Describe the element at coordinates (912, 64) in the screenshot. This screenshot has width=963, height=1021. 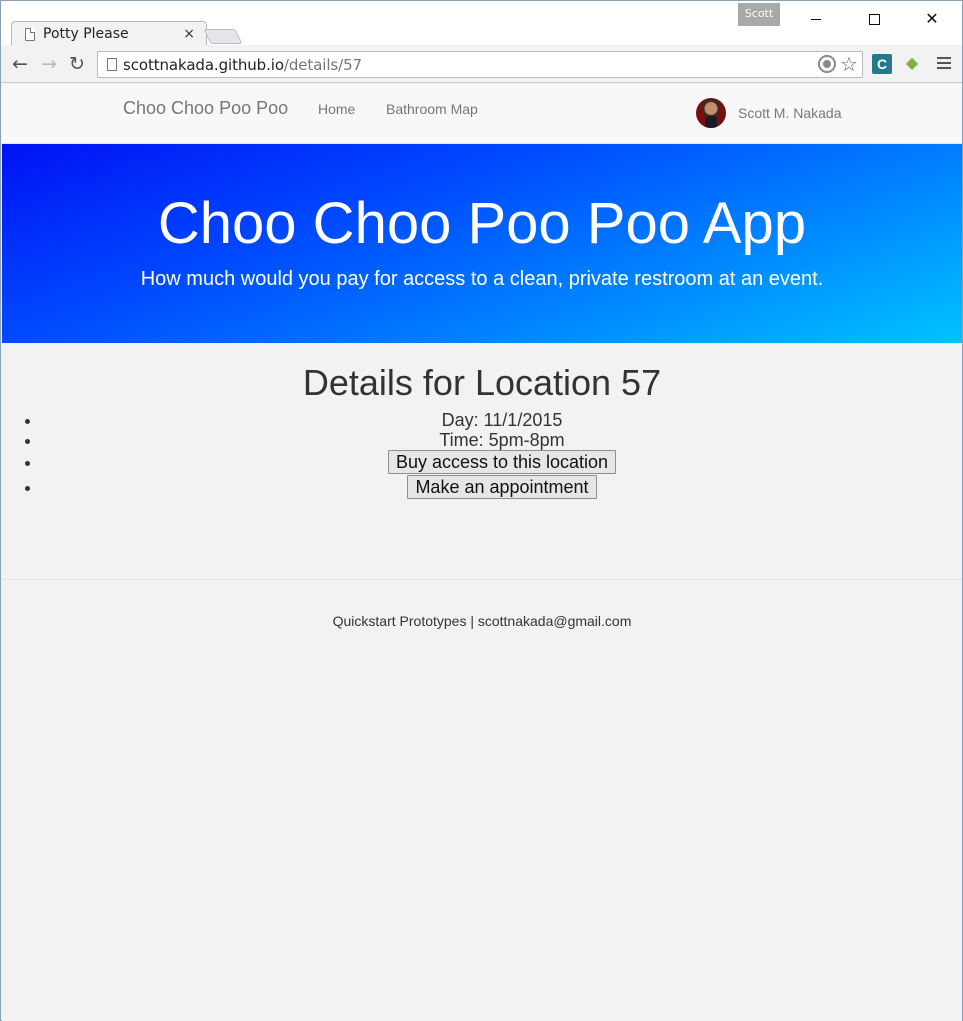
I see `android-extension-icon: ◆` at that location.